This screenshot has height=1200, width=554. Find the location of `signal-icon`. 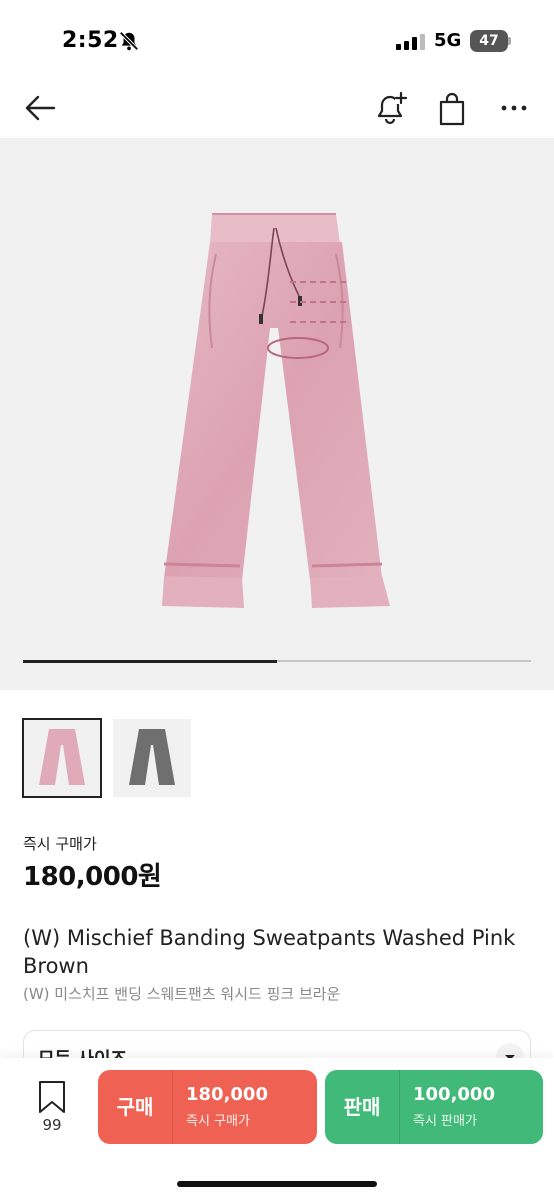

signal-icon is located at coordinates (410, 42).